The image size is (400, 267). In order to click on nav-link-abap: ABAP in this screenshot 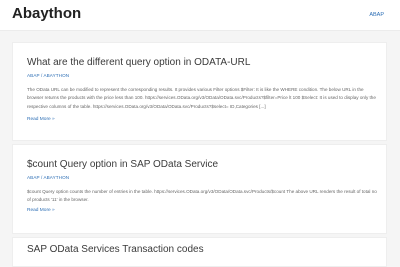, I will do `click(376, 15)`.